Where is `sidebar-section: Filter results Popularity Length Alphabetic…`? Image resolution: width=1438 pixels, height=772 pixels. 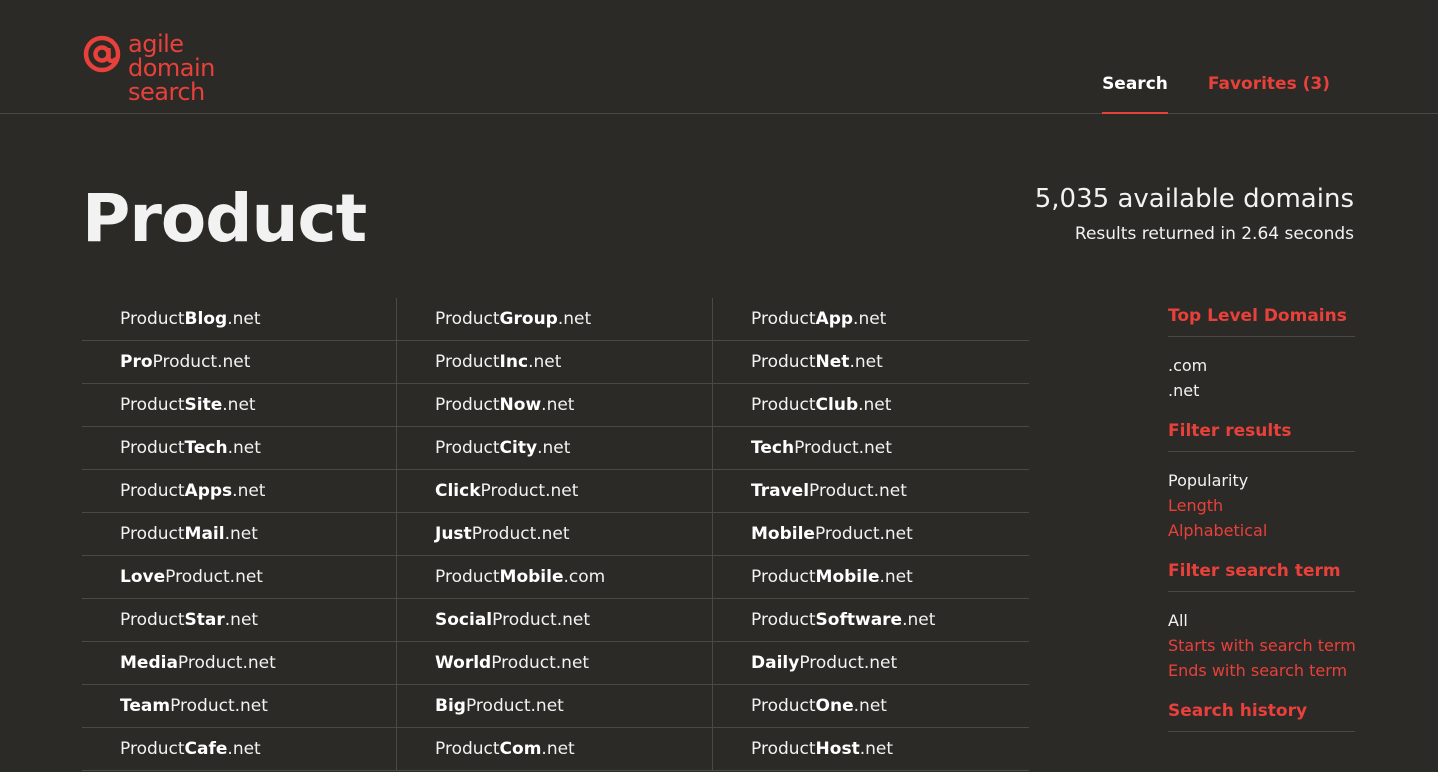
sidebar-section: Filter results Popularity Length Alphabetic… is located at coordinates (1261, 482).